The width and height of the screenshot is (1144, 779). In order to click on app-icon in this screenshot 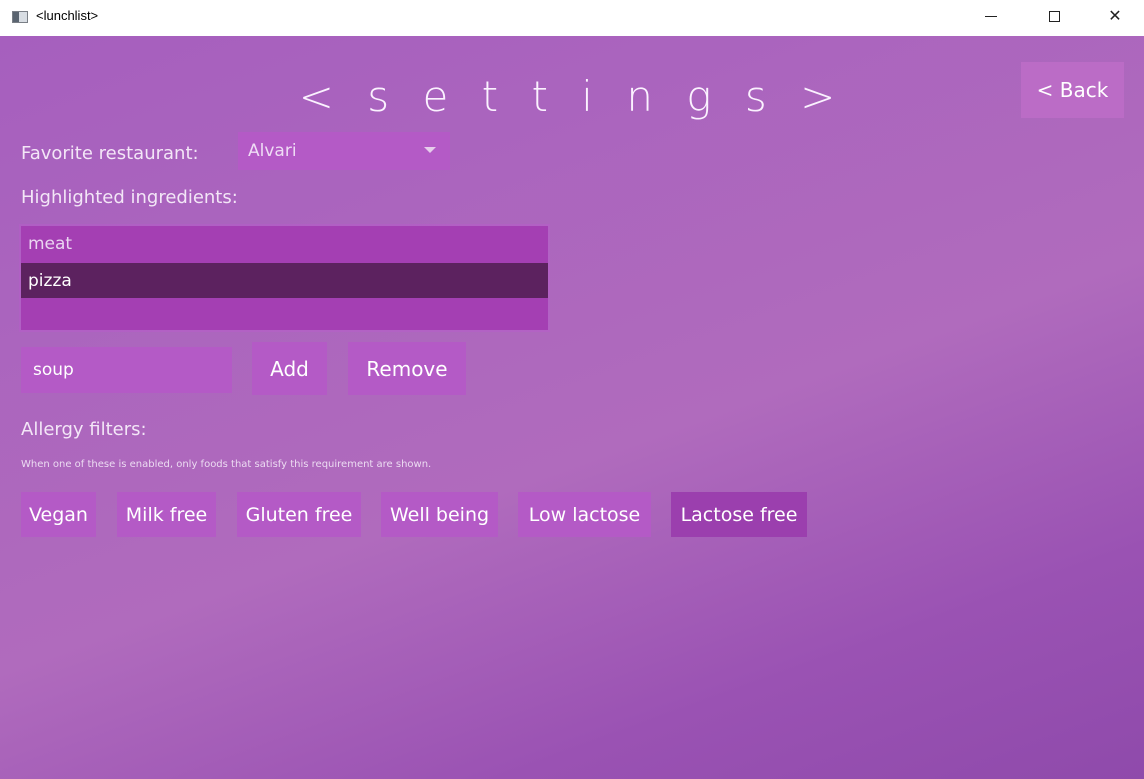, I will do `click(20, 17)`.